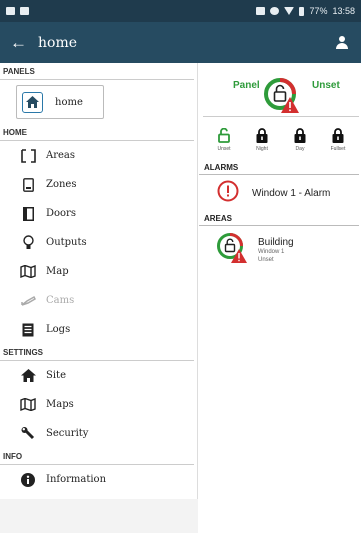 The width and height of the screenshot is (361, 533). What do you see at coordinates (28, 243) in the screenshot?
I see `bulb-icon` at bounding box center [28, 243].